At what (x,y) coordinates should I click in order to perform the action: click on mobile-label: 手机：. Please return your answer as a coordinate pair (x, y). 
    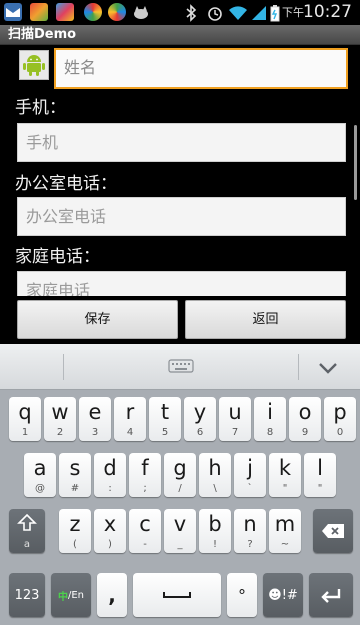
    Looking at the image, I should click on (40, 108).